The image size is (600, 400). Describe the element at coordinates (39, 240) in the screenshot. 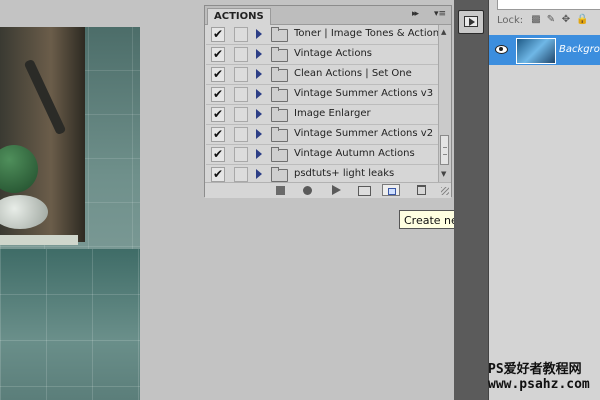

I see `shelf` at that location.